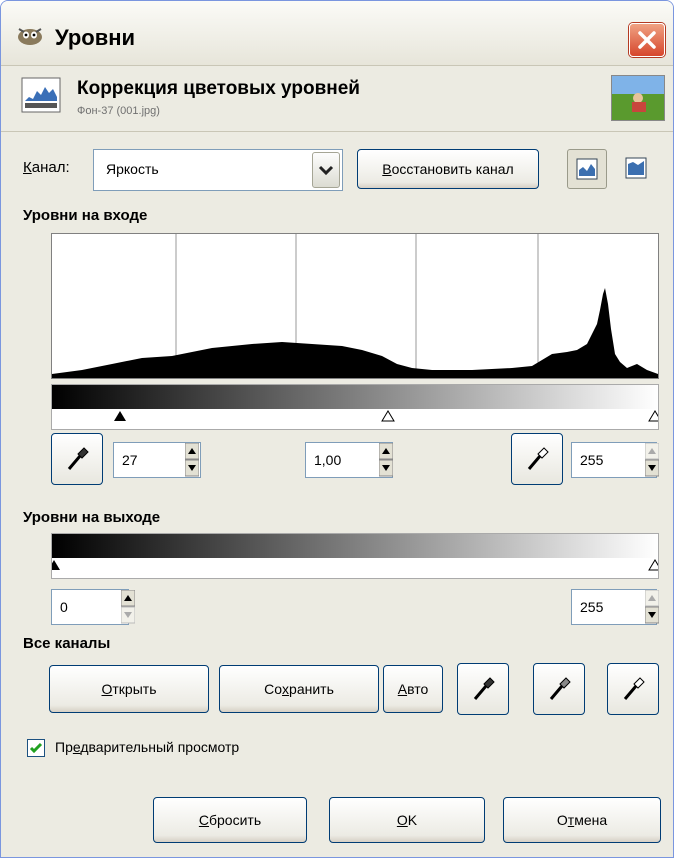  What do you see at coordinates (652, 460) in the screenshot?
I see `input-high-stepper` at bounding box center [652, 460].